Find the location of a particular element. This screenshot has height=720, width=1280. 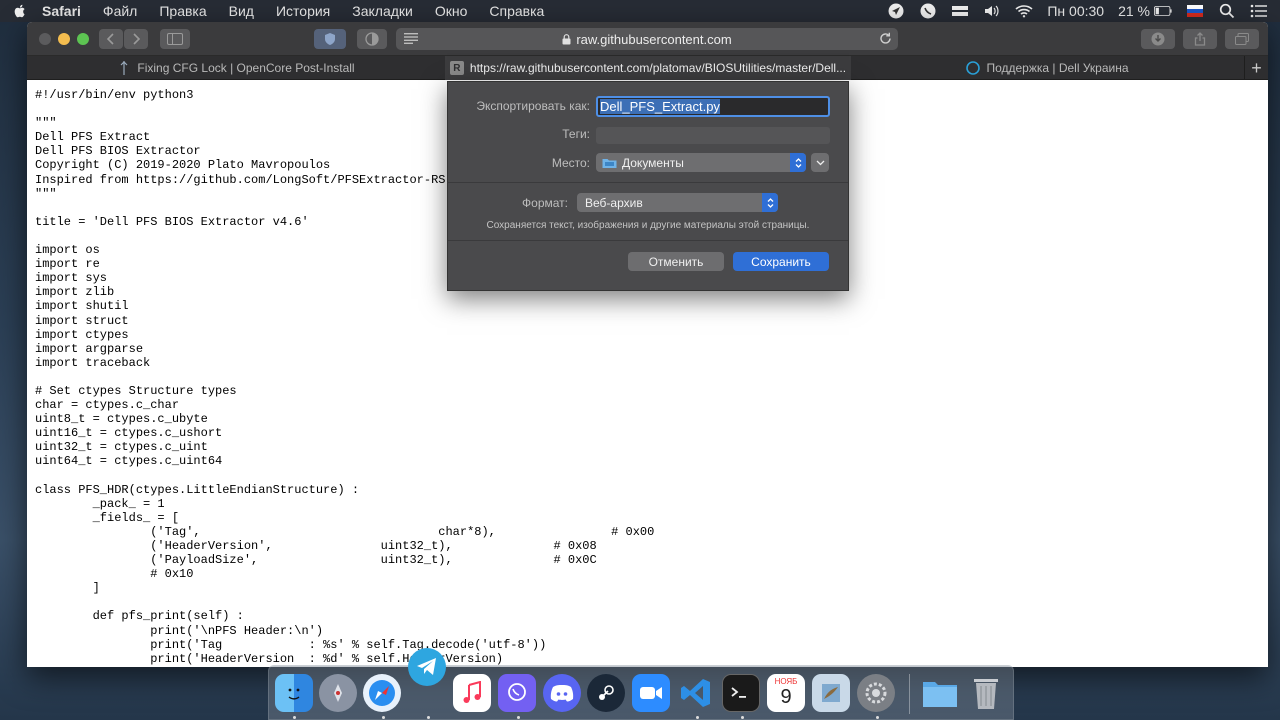

preview-icon is located at coordinates (831, 693).